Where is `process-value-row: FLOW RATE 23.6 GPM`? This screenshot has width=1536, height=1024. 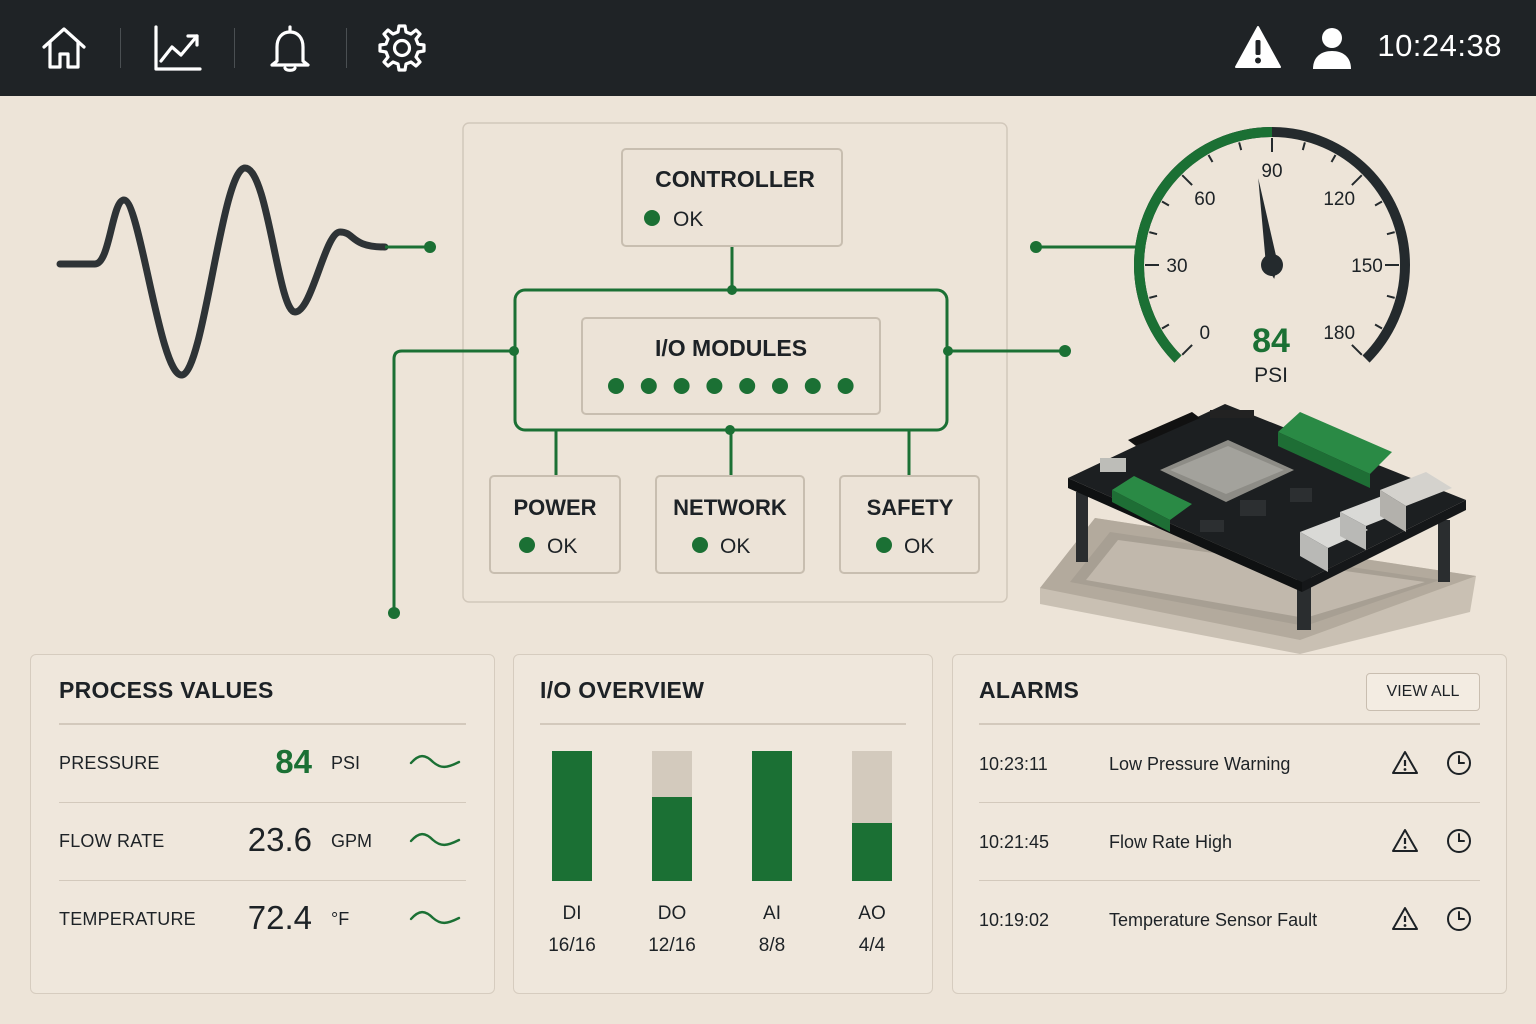 process-value-row: FLOW RATE 23.6 GPM is located at coordinates (262, 842).